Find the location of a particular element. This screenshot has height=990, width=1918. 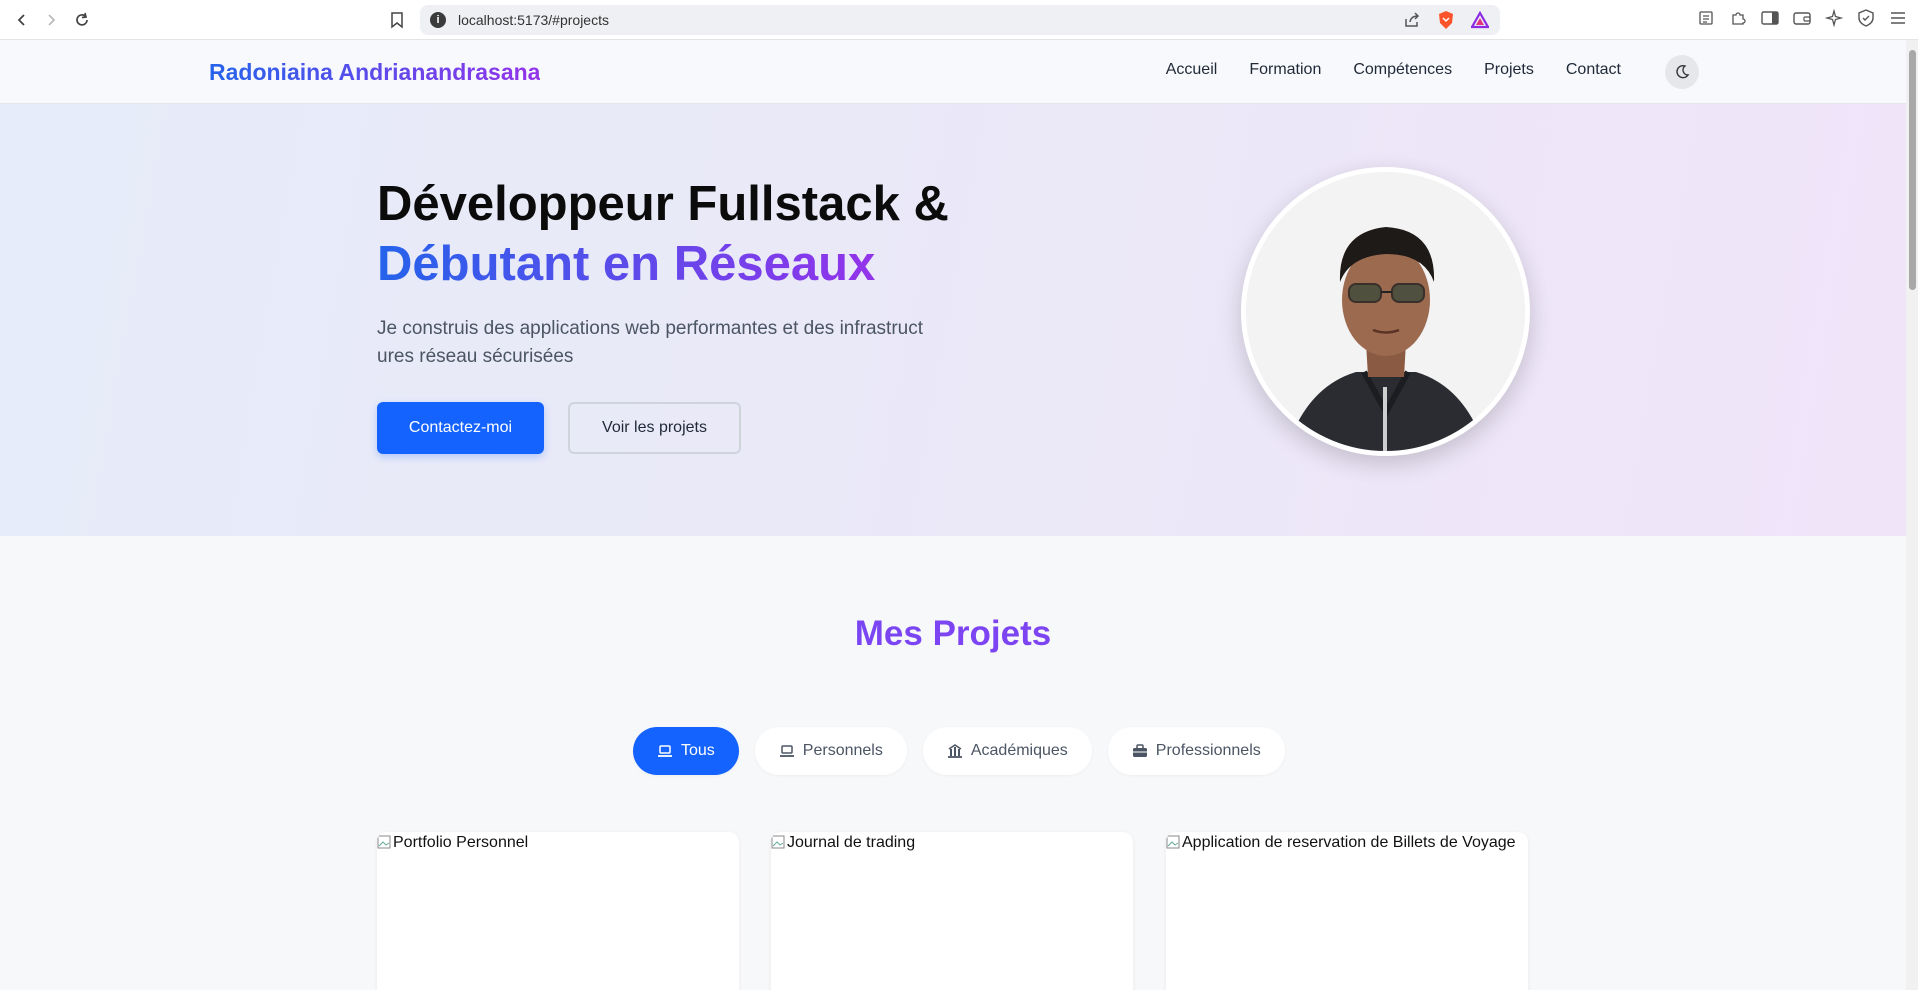

brave-shield-icon is located at coordinates (1446, 20).